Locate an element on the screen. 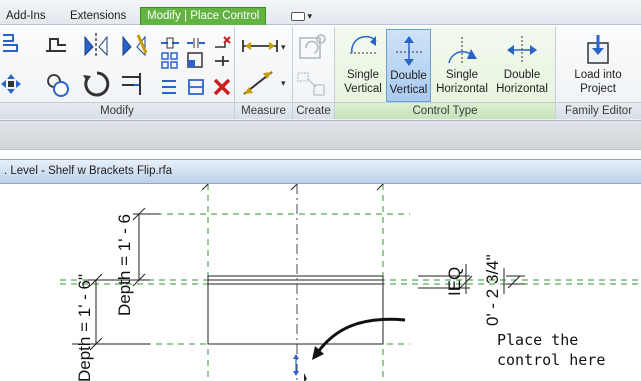 The width and height of the screenshot is (641, 381). double-horizontal-label-2: Horizontal is located at coordinates (522, 89).